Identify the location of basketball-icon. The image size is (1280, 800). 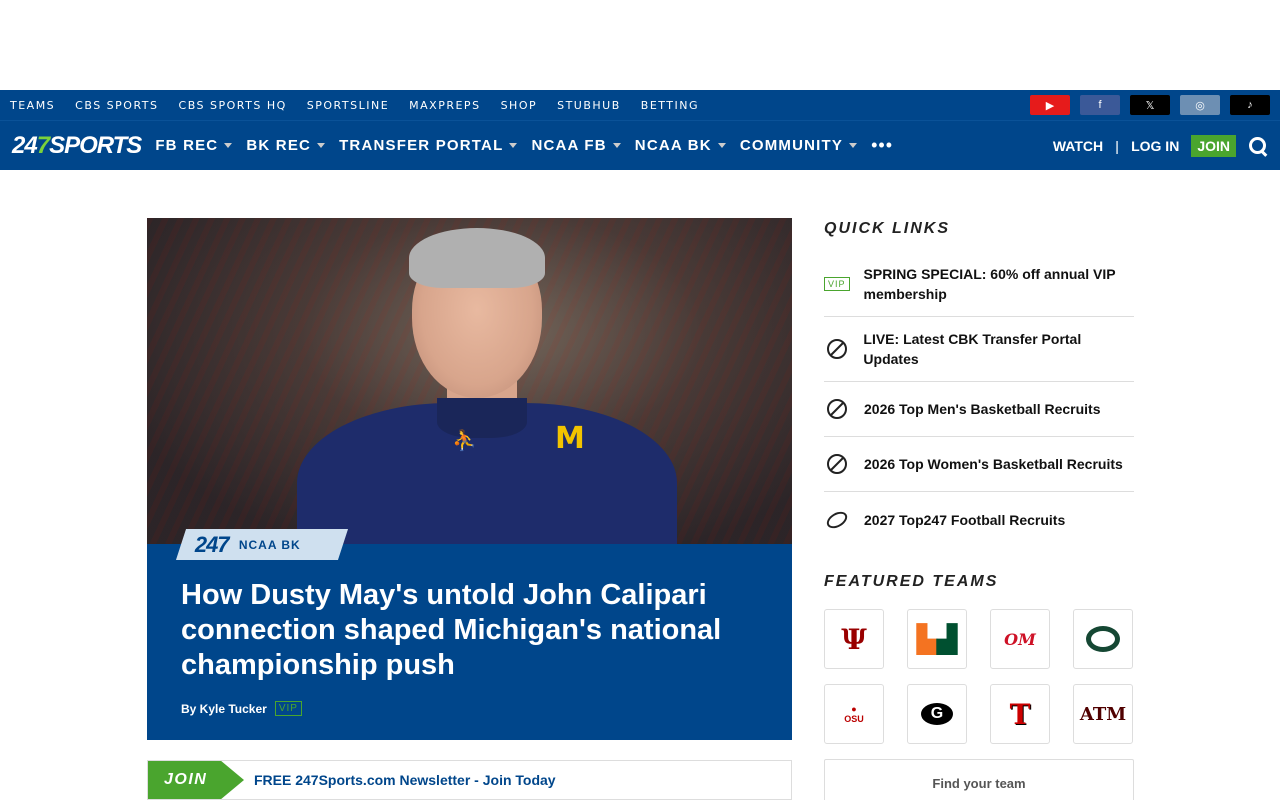
(837, 464).